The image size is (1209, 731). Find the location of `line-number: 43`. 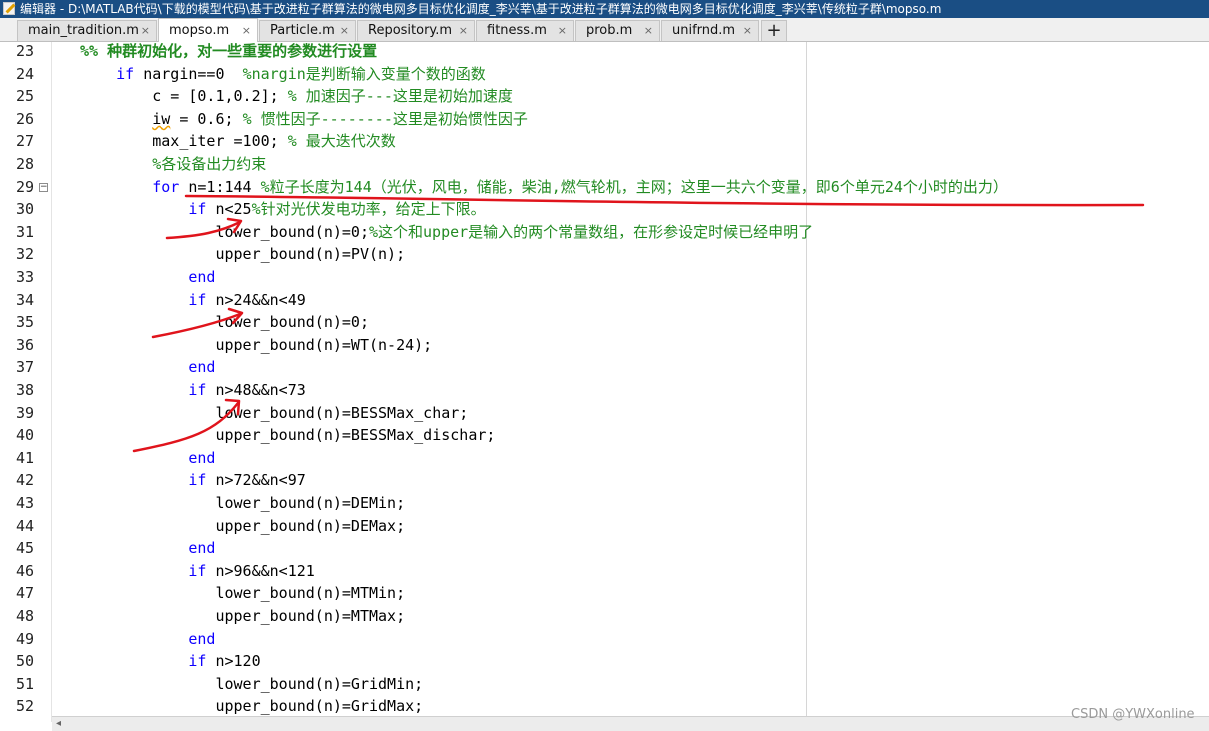

line-number: 43 is located at coordinates (24, 503).